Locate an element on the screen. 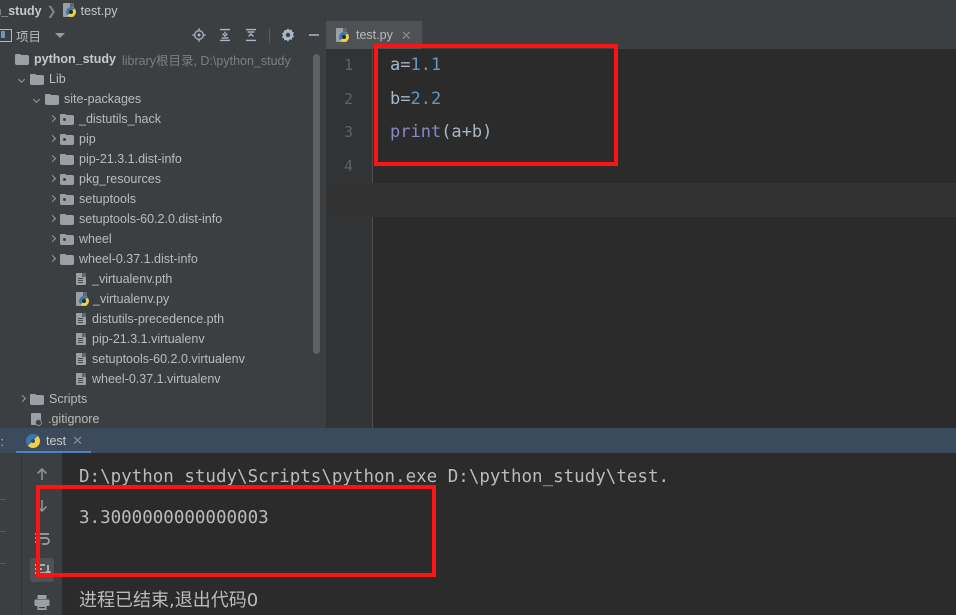 The image size is (956, 615). toolbar-divider is located at coordinates (269, 35).